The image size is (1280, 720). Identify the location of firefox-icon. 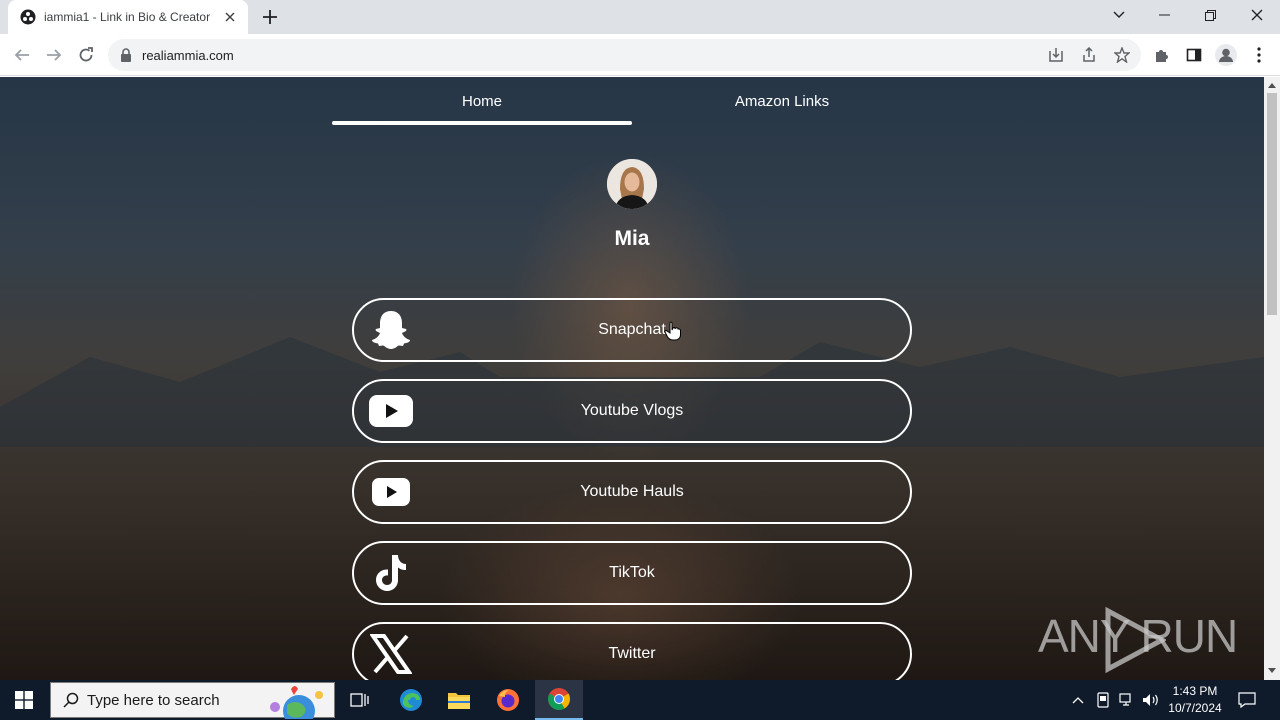
(508, 700).